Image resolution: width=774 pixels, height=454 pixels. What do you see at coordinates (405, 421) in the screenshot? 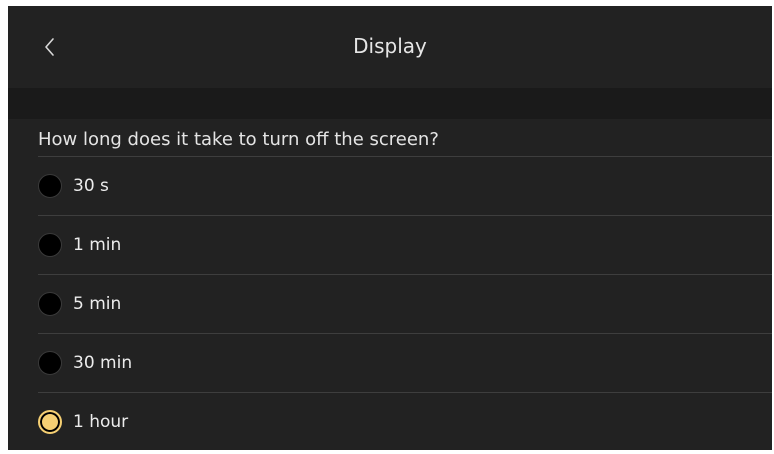
I see `option-1hour: 1 hour` at bounding box center [405, 421].